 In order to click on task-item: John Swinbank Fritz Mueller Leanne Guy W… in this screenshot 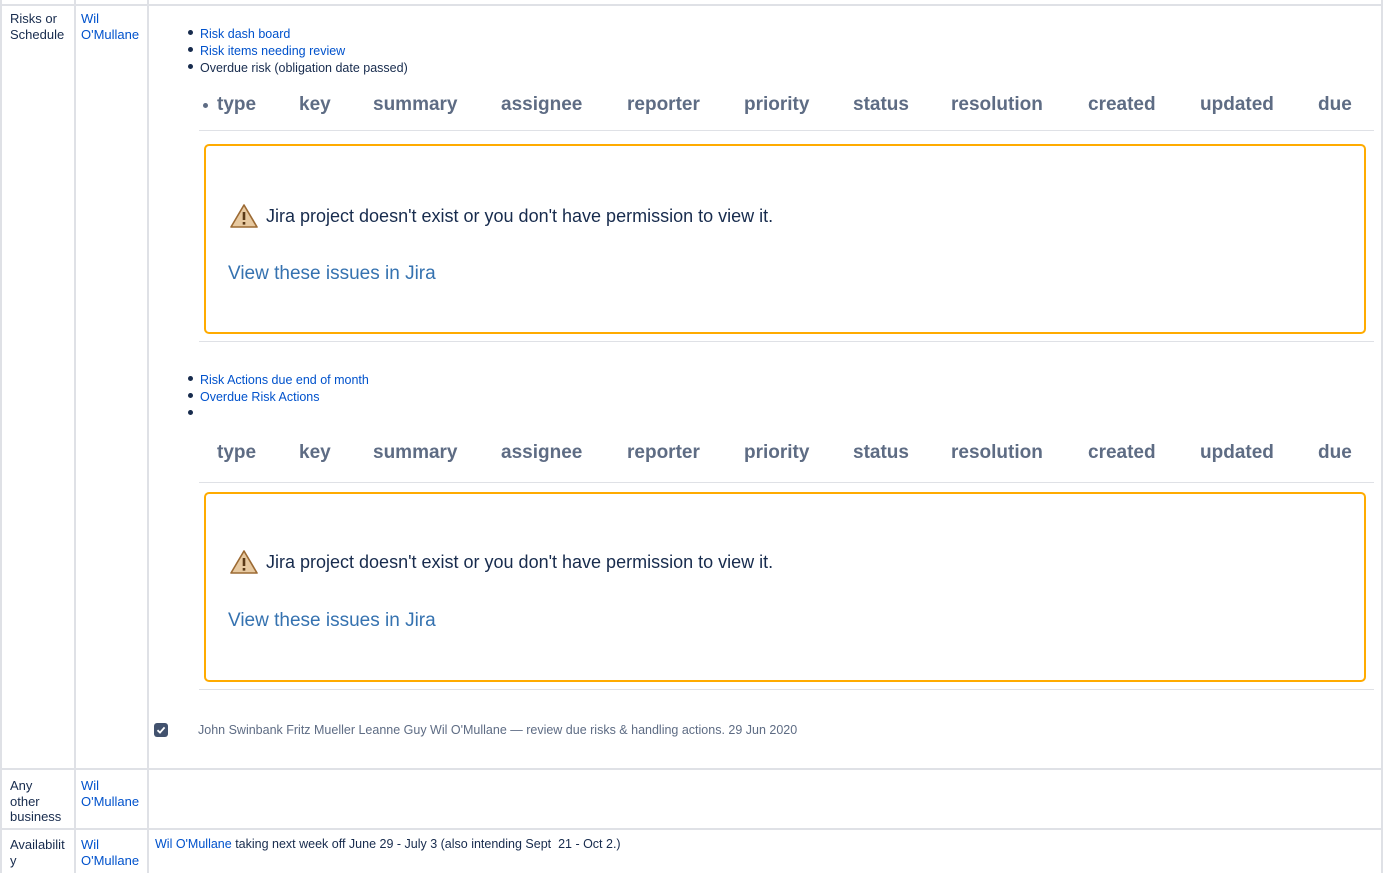, I will do `click(475, 730)`.